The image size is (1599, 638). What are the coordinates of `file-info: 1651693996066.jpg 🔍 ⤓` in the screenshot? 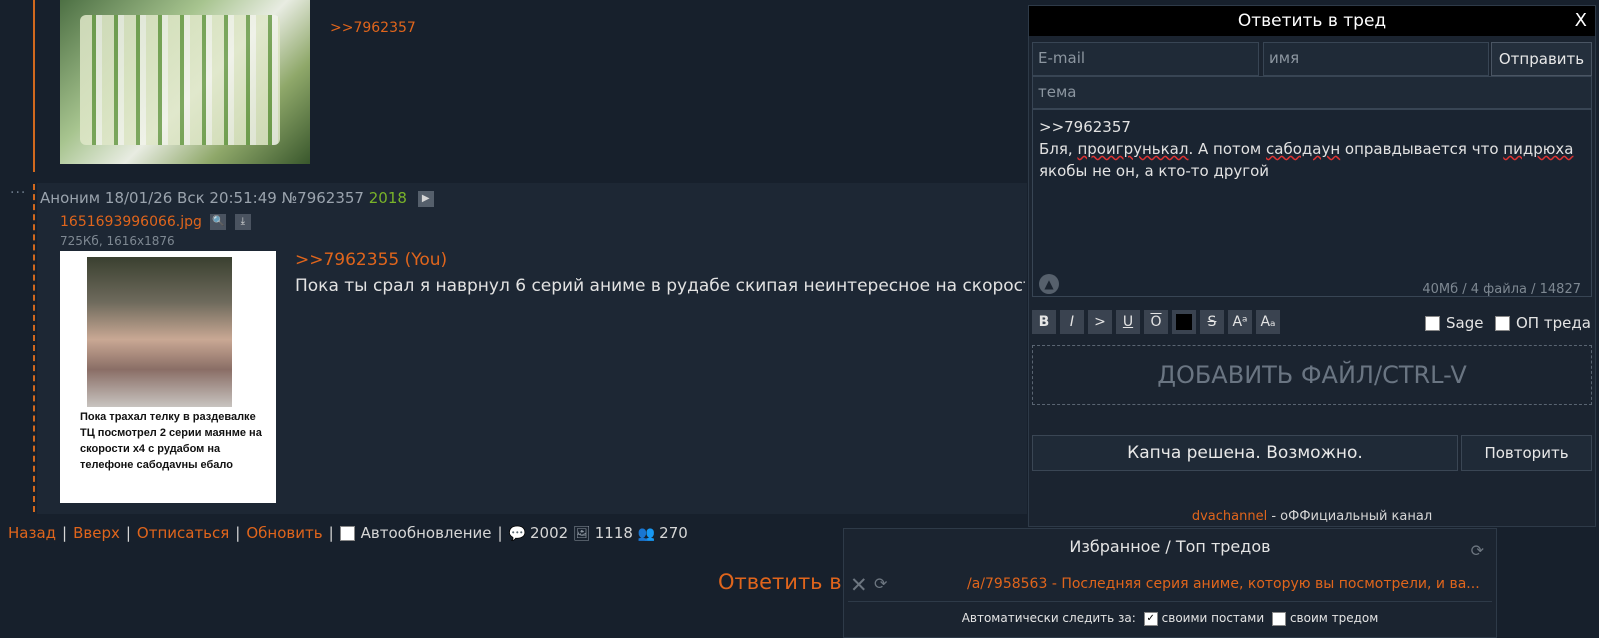 It's located at (155, 222).